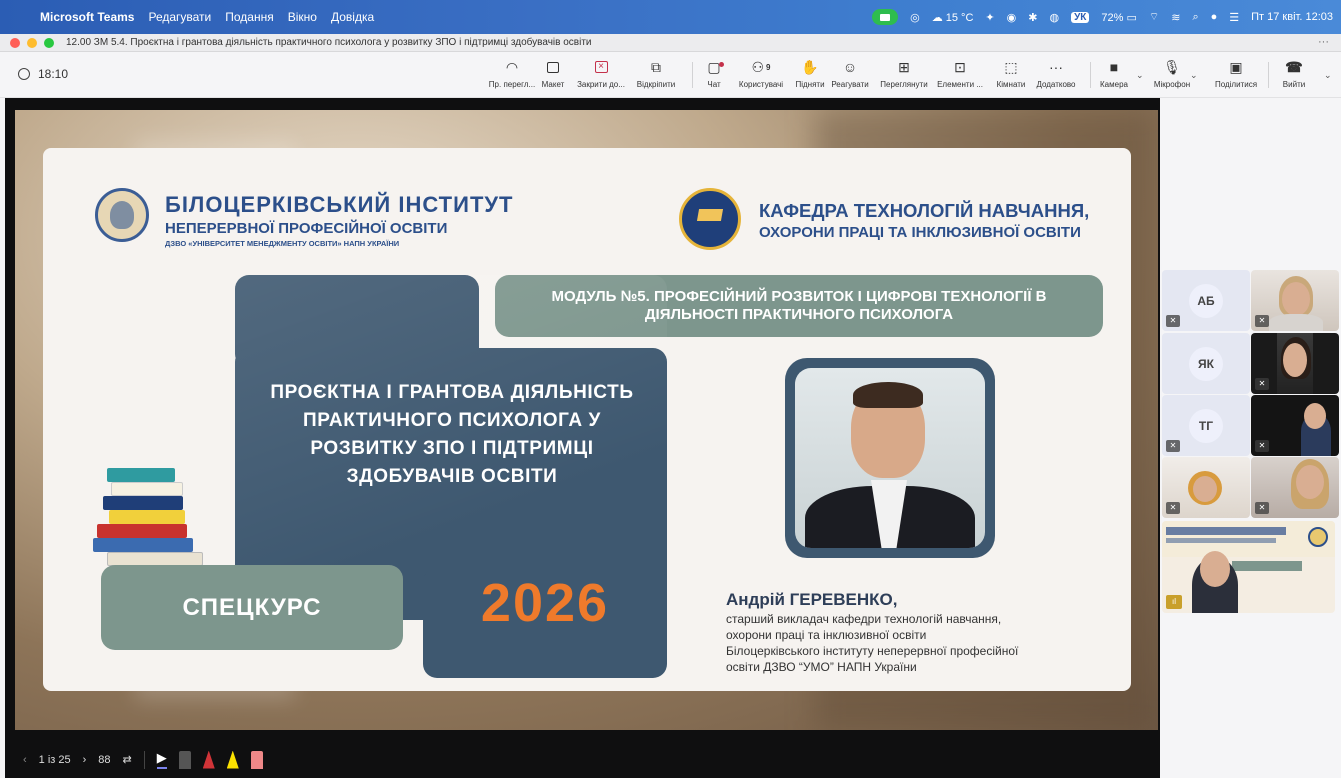 The image size is (1341, 778). I want to click on window-zoom-button, so click(49, 42).